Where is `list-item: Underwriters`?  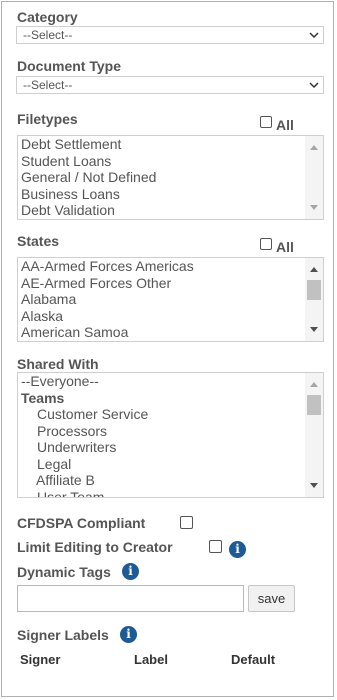 list-item: Underwriters is located at coordinates (162, 447).